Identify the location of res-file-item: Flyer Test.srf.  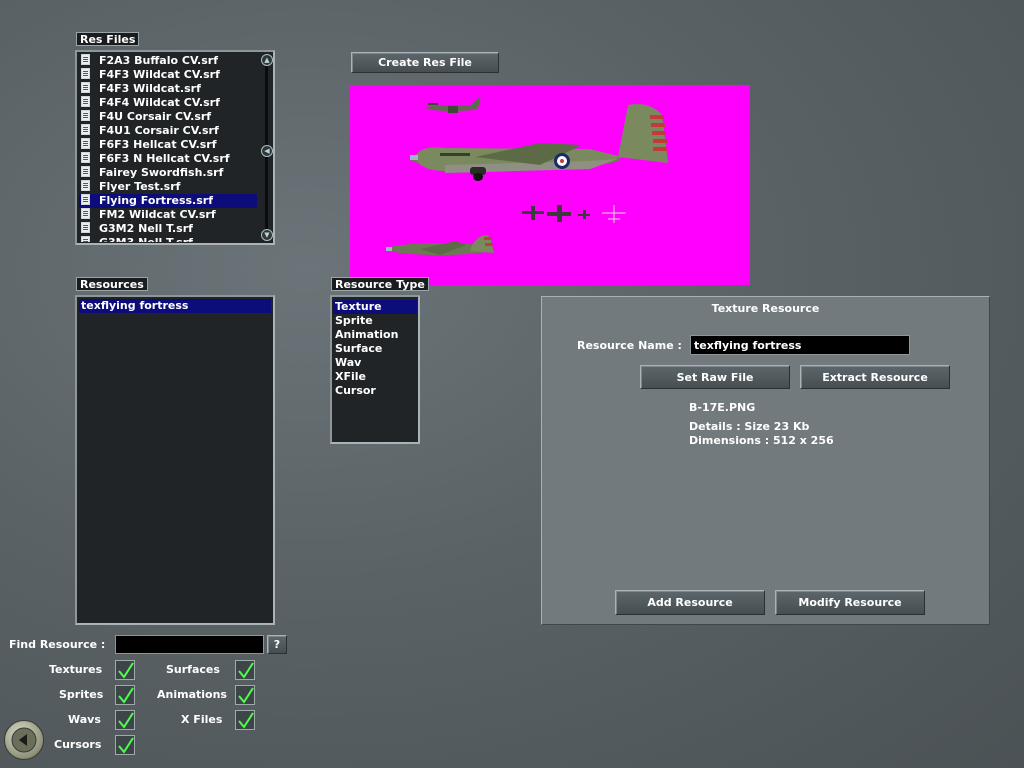
(168, 187).